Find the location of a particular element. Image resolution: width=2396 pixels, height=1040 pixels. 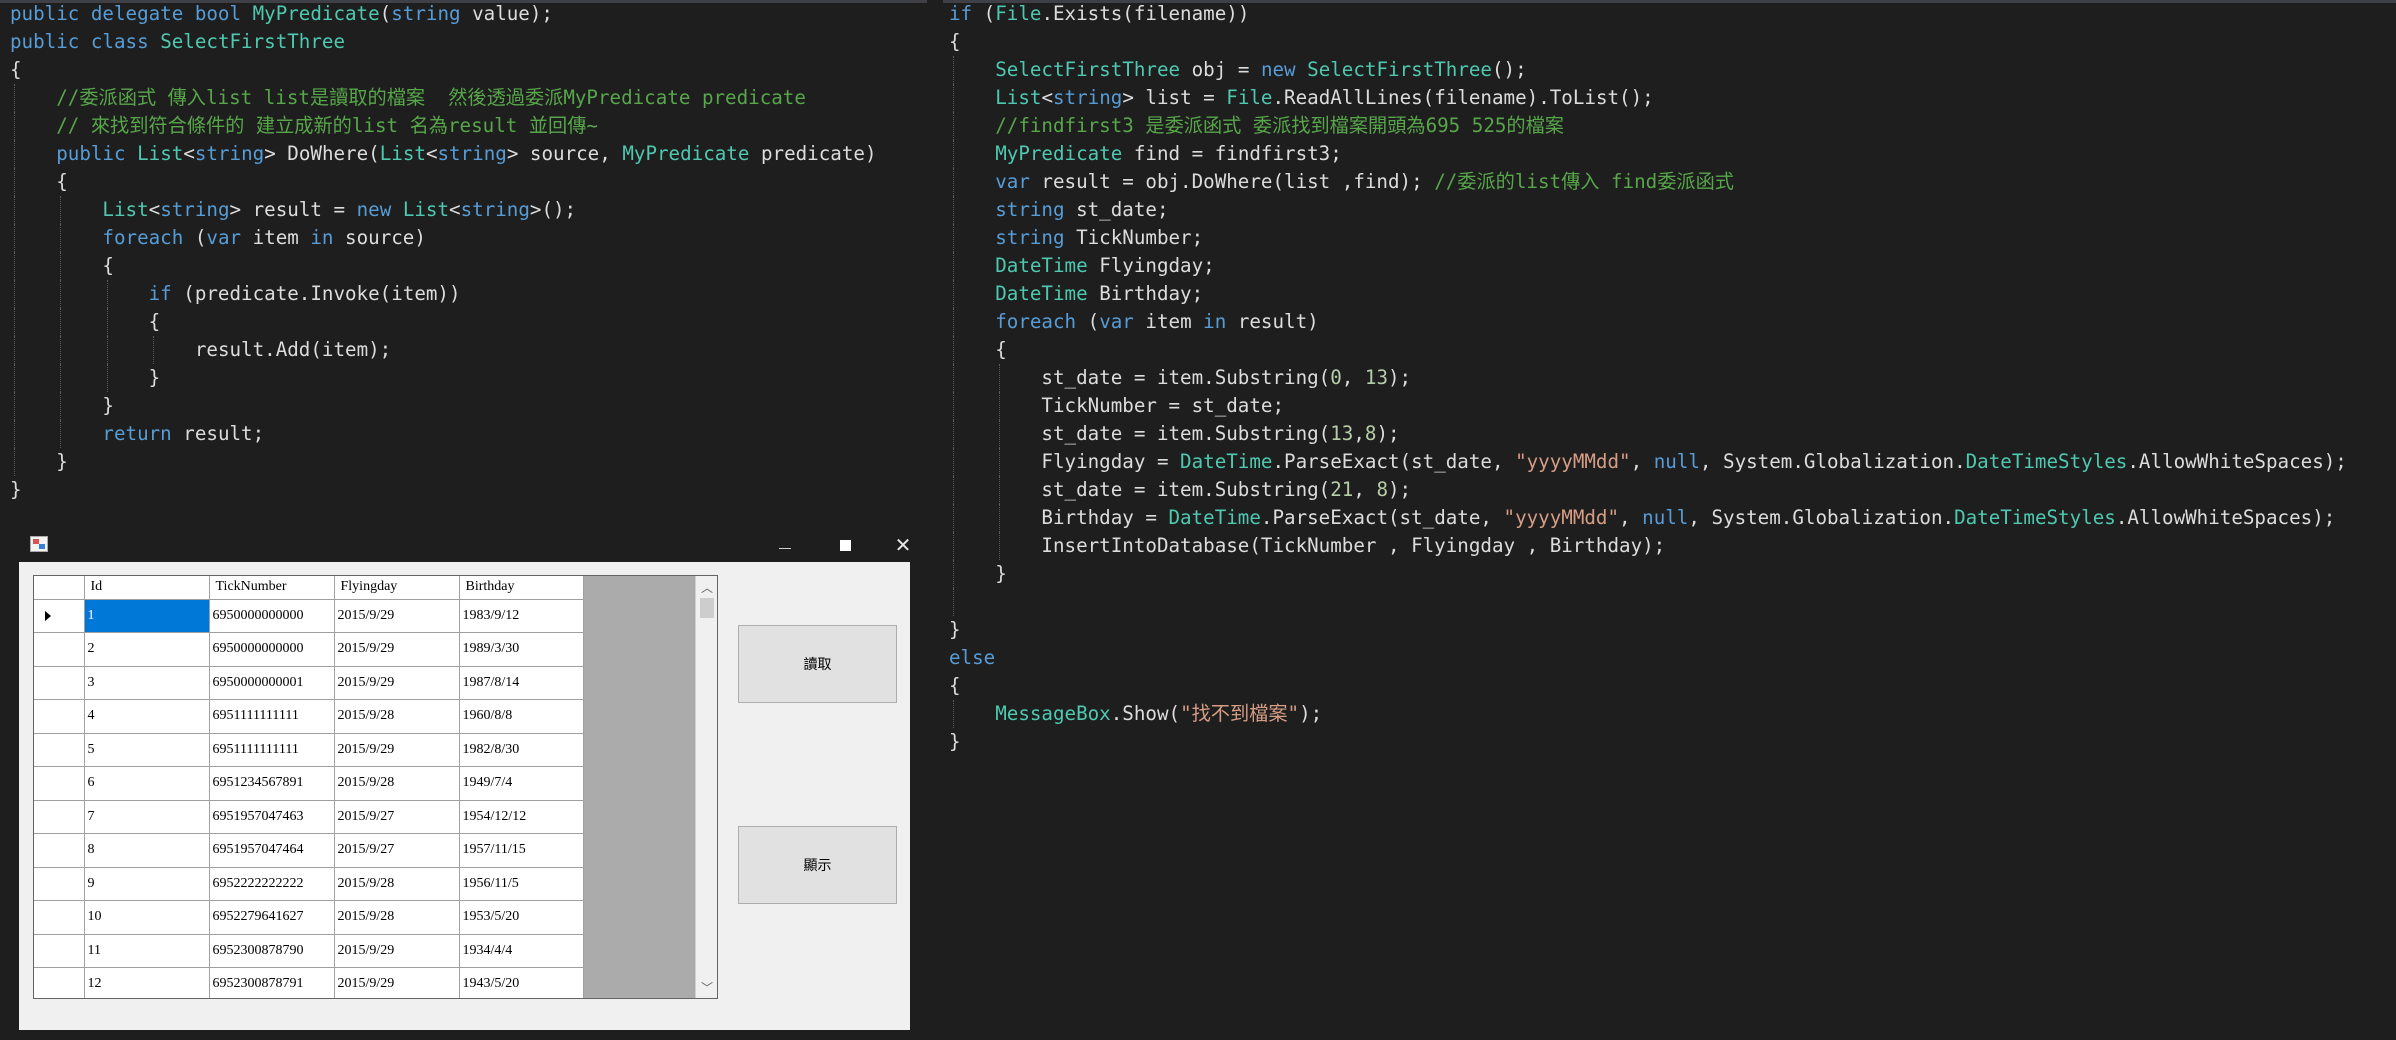

table-row: 5 6951111111111 2015/9/29 1982/8/30 is located at coordinates (309, 750).